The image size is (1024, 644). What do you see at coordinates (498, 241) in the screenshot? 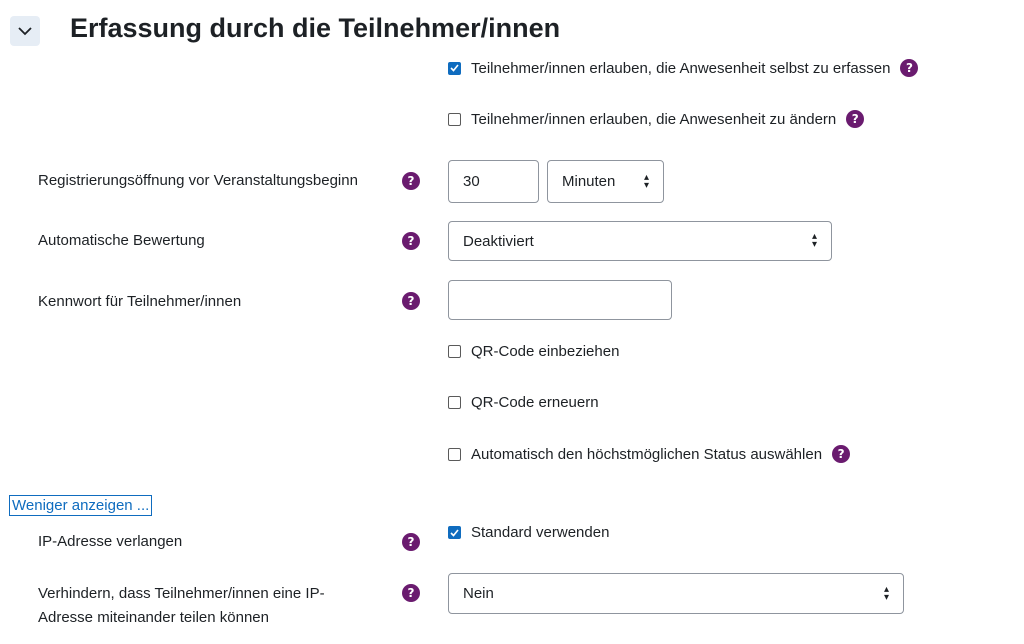
I see `autograde-value: Deaktiviert` at bounding box center [498, 241].